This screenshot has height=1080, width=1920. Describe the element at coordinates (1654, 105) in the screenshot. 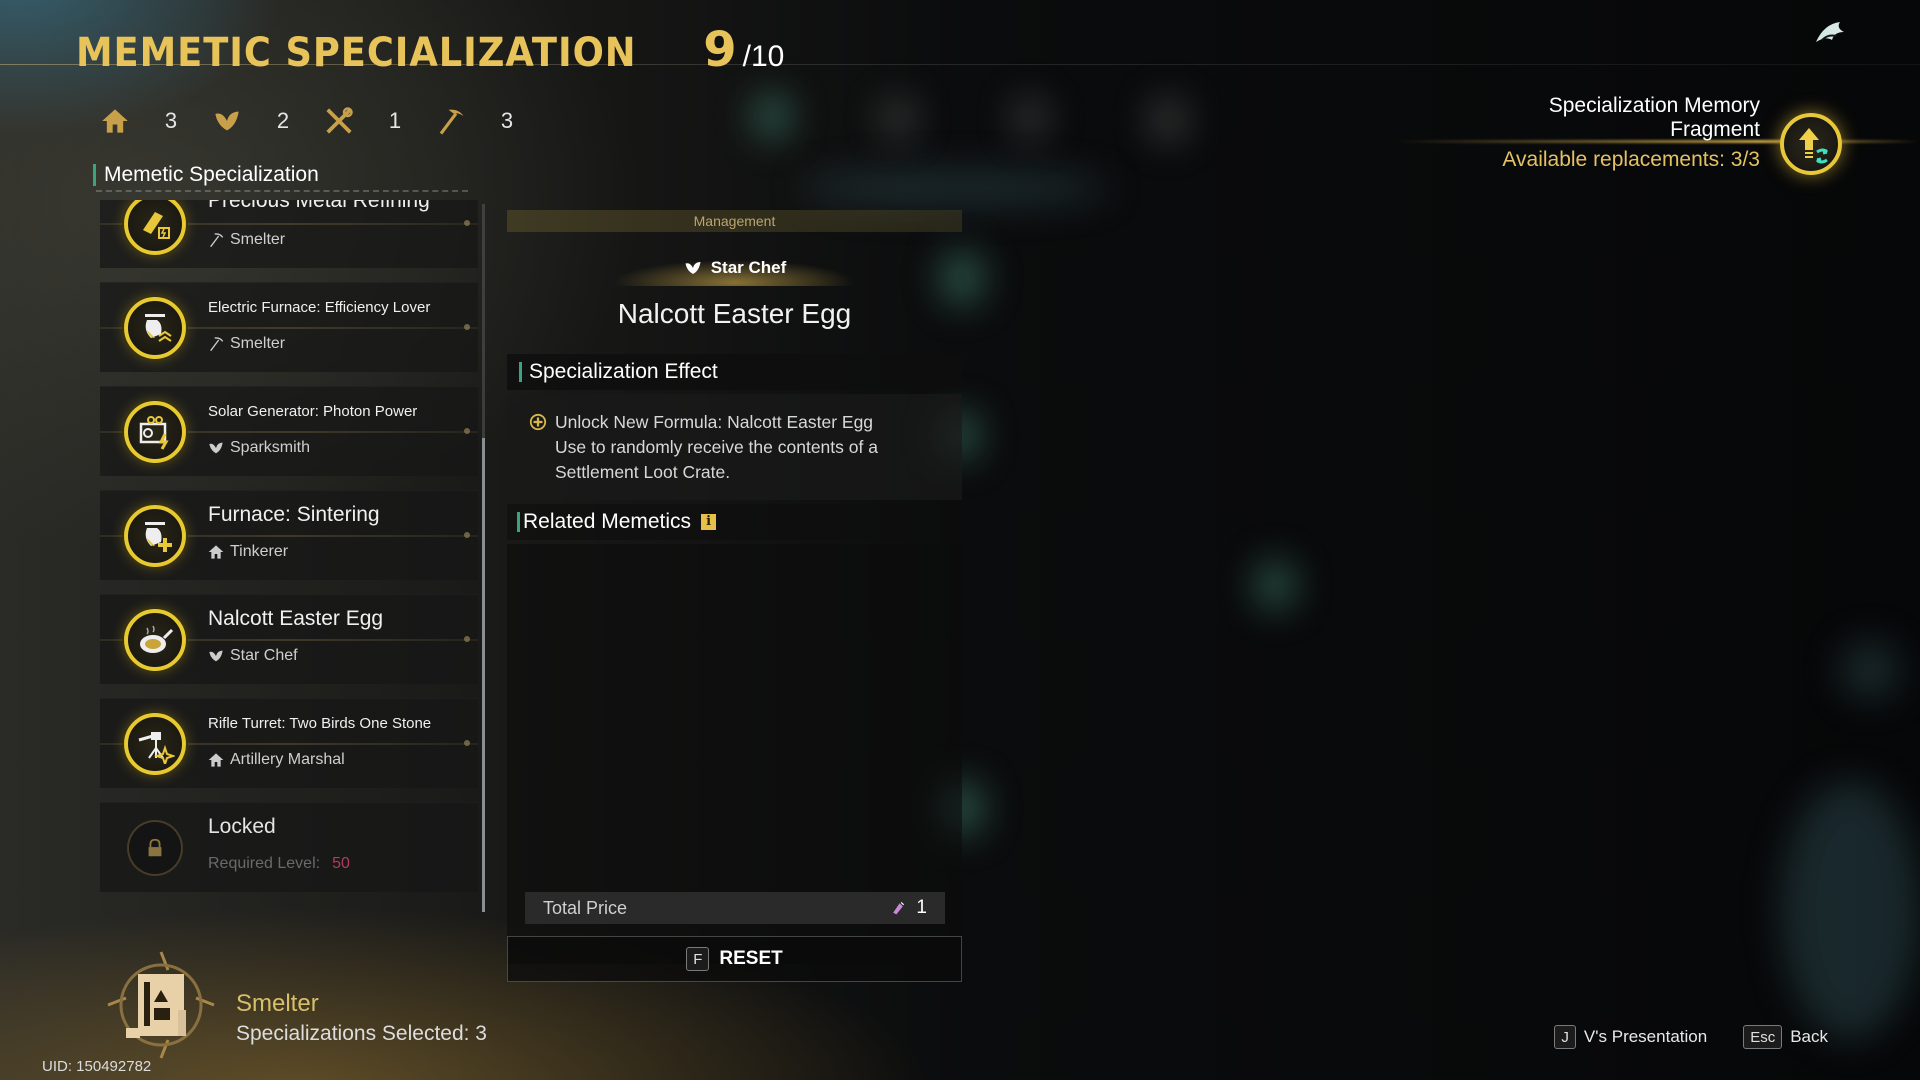

I see `fragment-title-1: Specialization Memory` at that location.